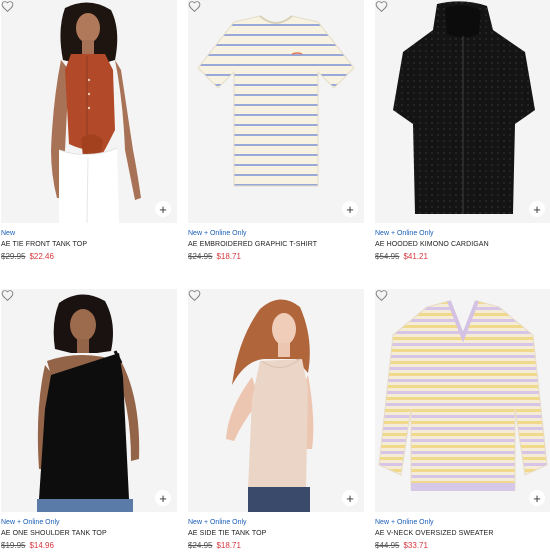 This screenshot has height=552, width=550. I want to click on original-price: $44.95, so click(387, 545).